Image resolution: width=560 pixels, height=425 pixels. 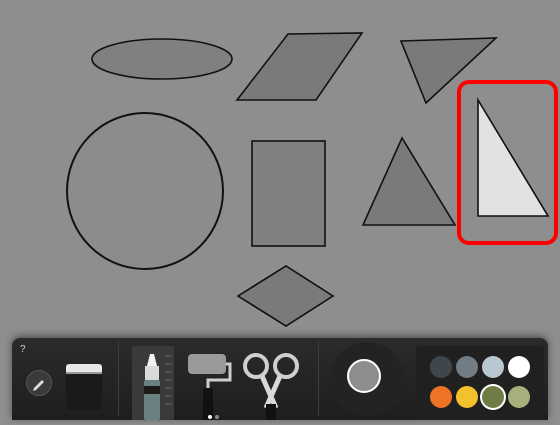 What do you see at coordinates (493, 367) in the screenshot?
I see `swatch-pale-blue` at bounding box center [493, 367].